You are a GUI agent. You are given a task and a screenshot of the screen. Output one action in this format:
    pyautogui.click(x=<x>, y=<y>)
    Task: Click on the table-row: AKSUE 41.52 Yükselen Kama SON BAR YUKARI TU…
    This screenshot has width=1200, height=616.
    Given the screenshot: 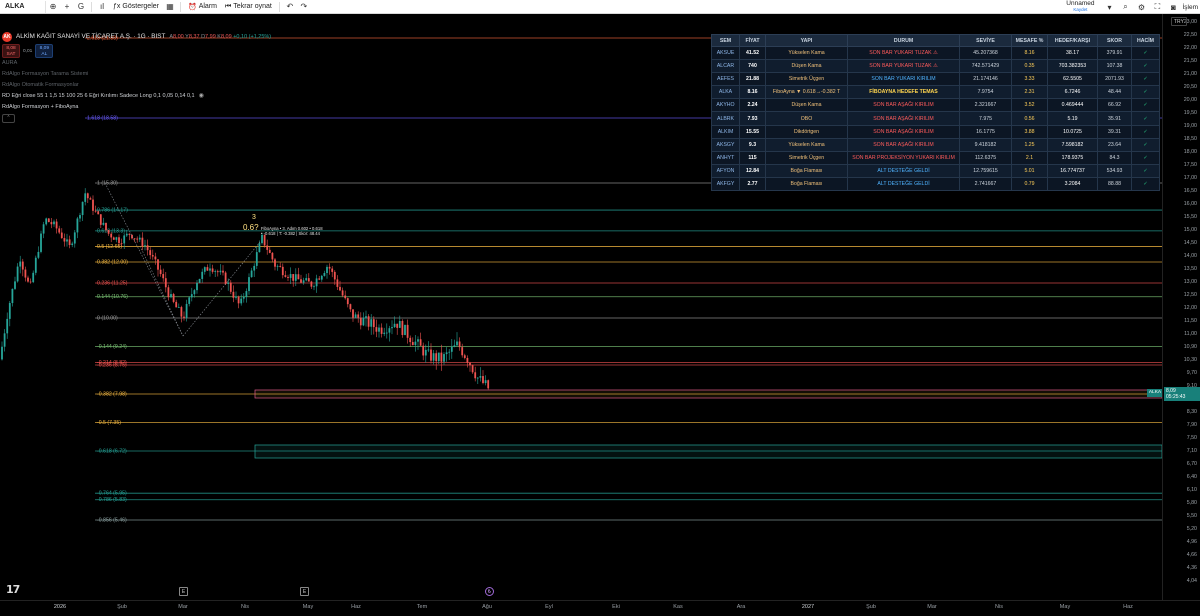 What is the action you would take?
    pyautogui.click(x=935, y=53)
    